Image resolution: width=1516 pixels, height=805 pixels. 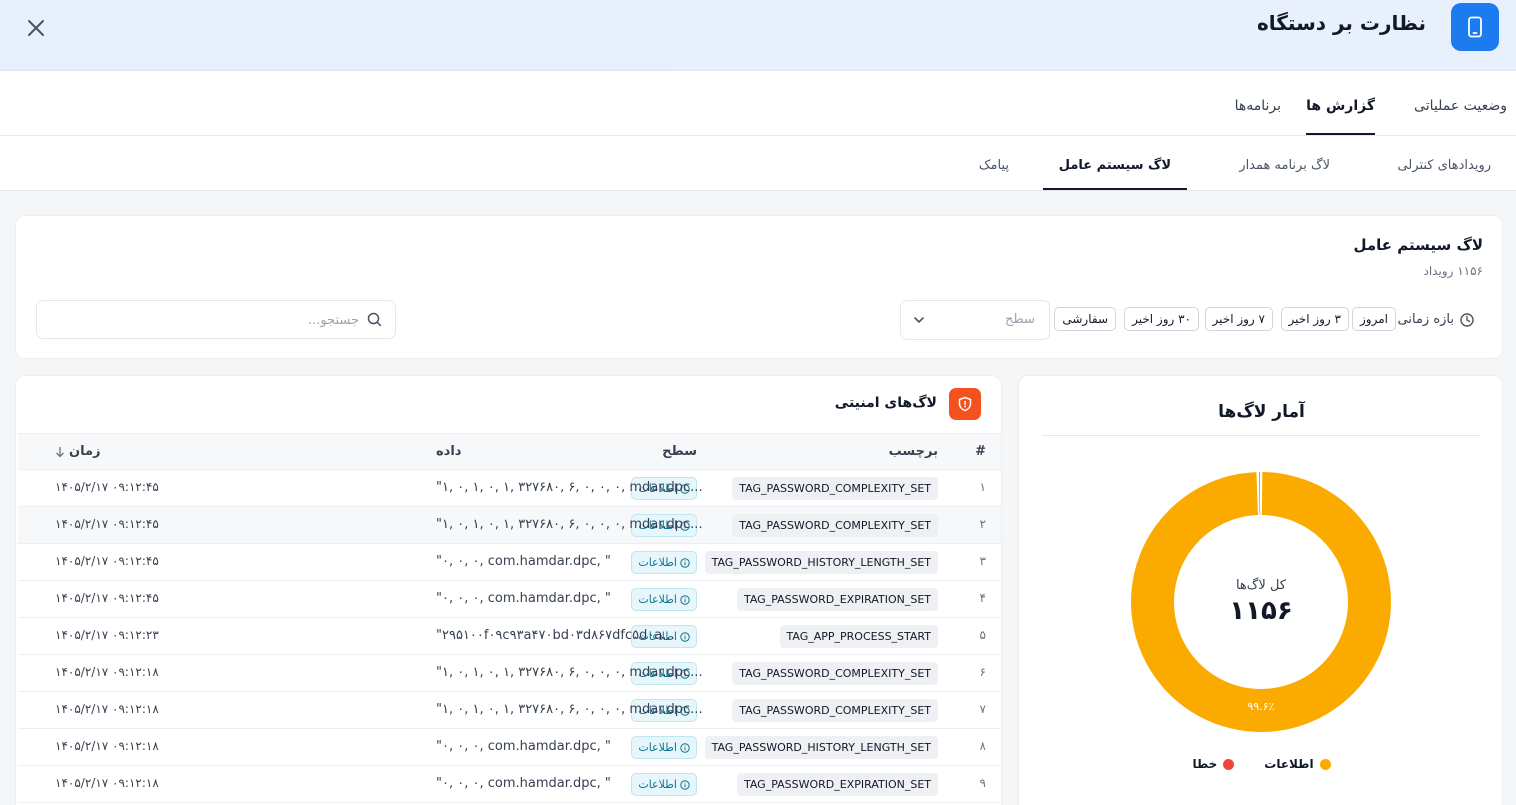 What do you see at coordinates (1444, 163) in the screenshot?
I see `subtab-control-events: رویدادهای کنترلی` at bounding box center [1444, 163].